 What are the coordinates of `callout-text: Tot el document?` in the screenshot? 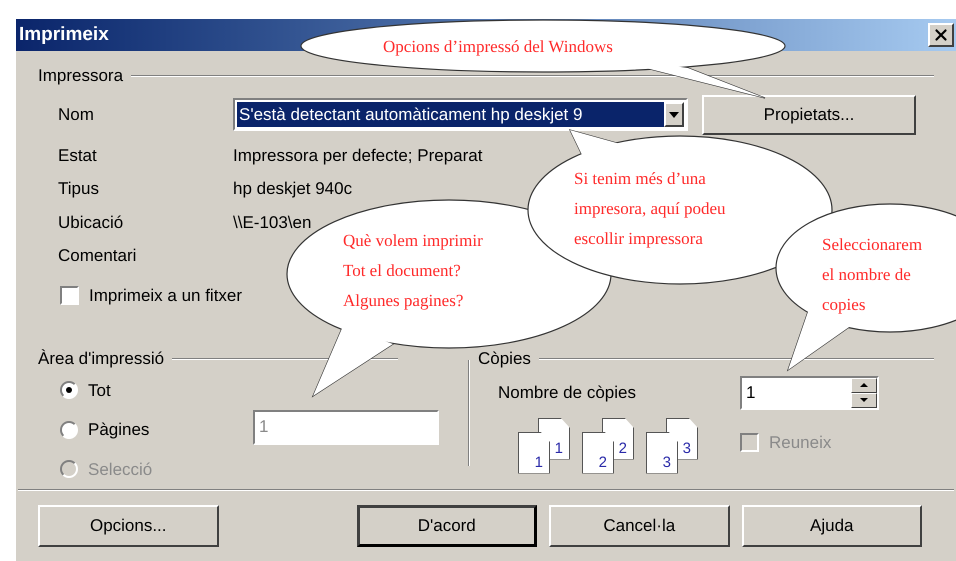 It's located at (402, 271).